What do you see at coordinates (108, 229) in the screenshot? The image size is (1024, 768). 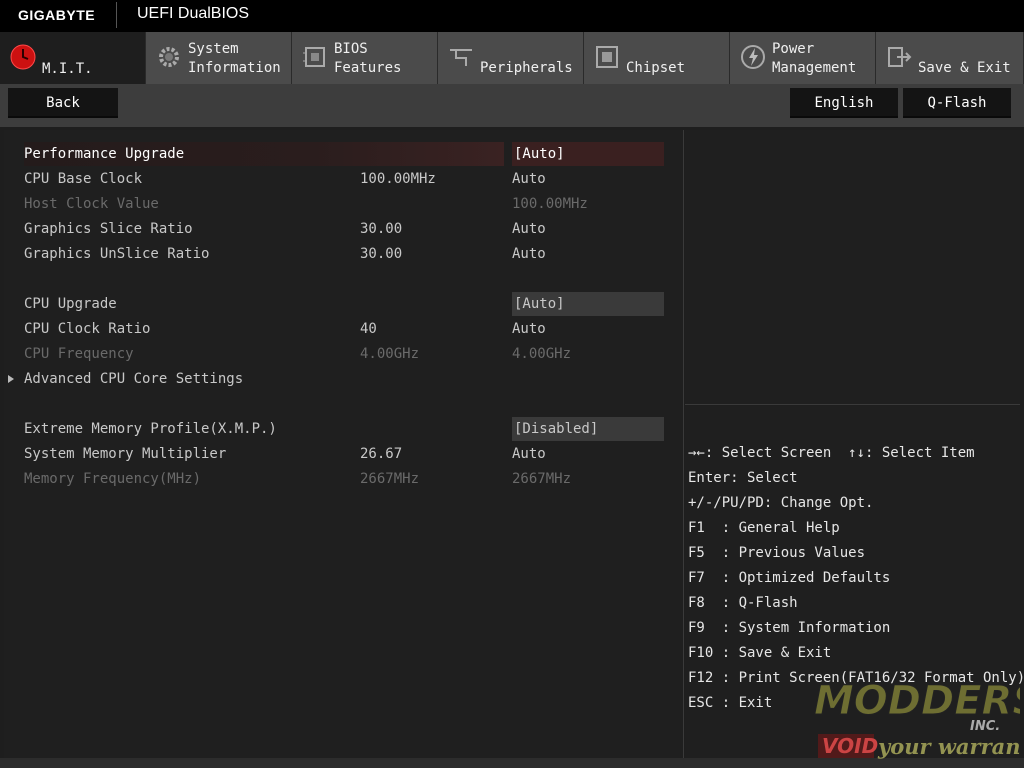 I see `setting-label: Graphics Slice Ratio` at bounding box center [108, 229].